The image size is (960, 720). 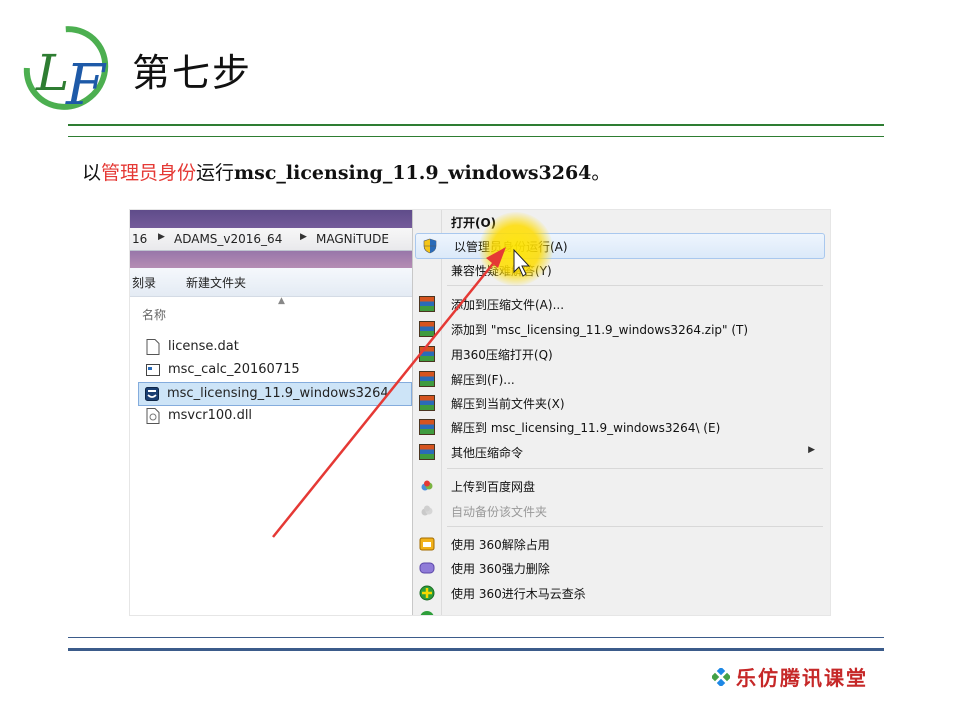 I want to click on instruction-prefix: 以, so click(x=92, y=173).